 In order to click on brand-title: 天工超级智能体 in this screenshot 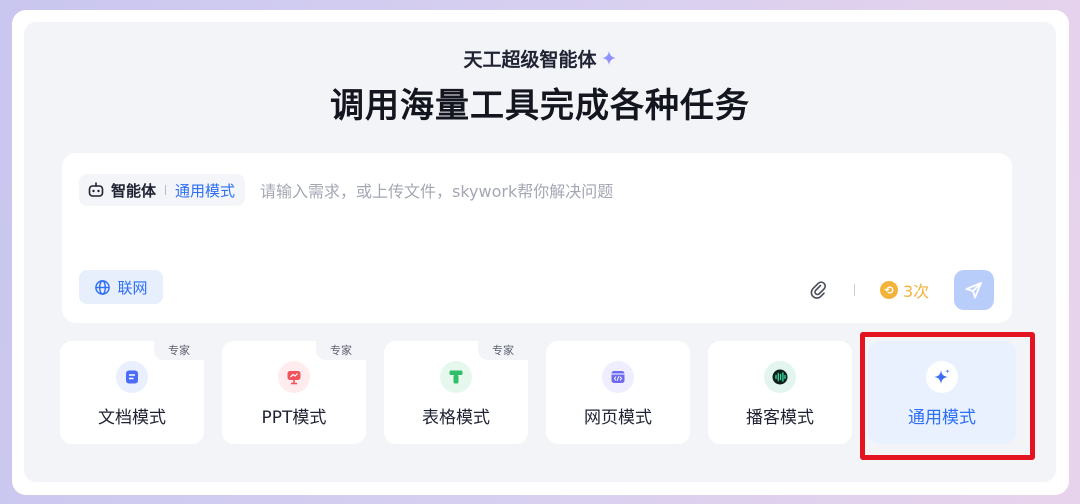, I will do `click(530, 59)`.